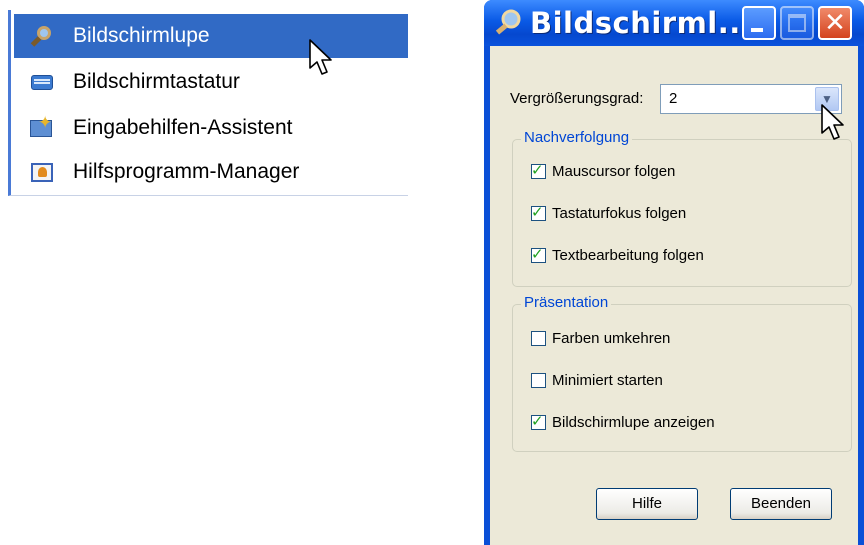 This screenshot has width=864, height=545. Describe the element at coordinates (156, 81) in the screenshot. I see `menu-item-label: Bildschirmtastatur` at that location.